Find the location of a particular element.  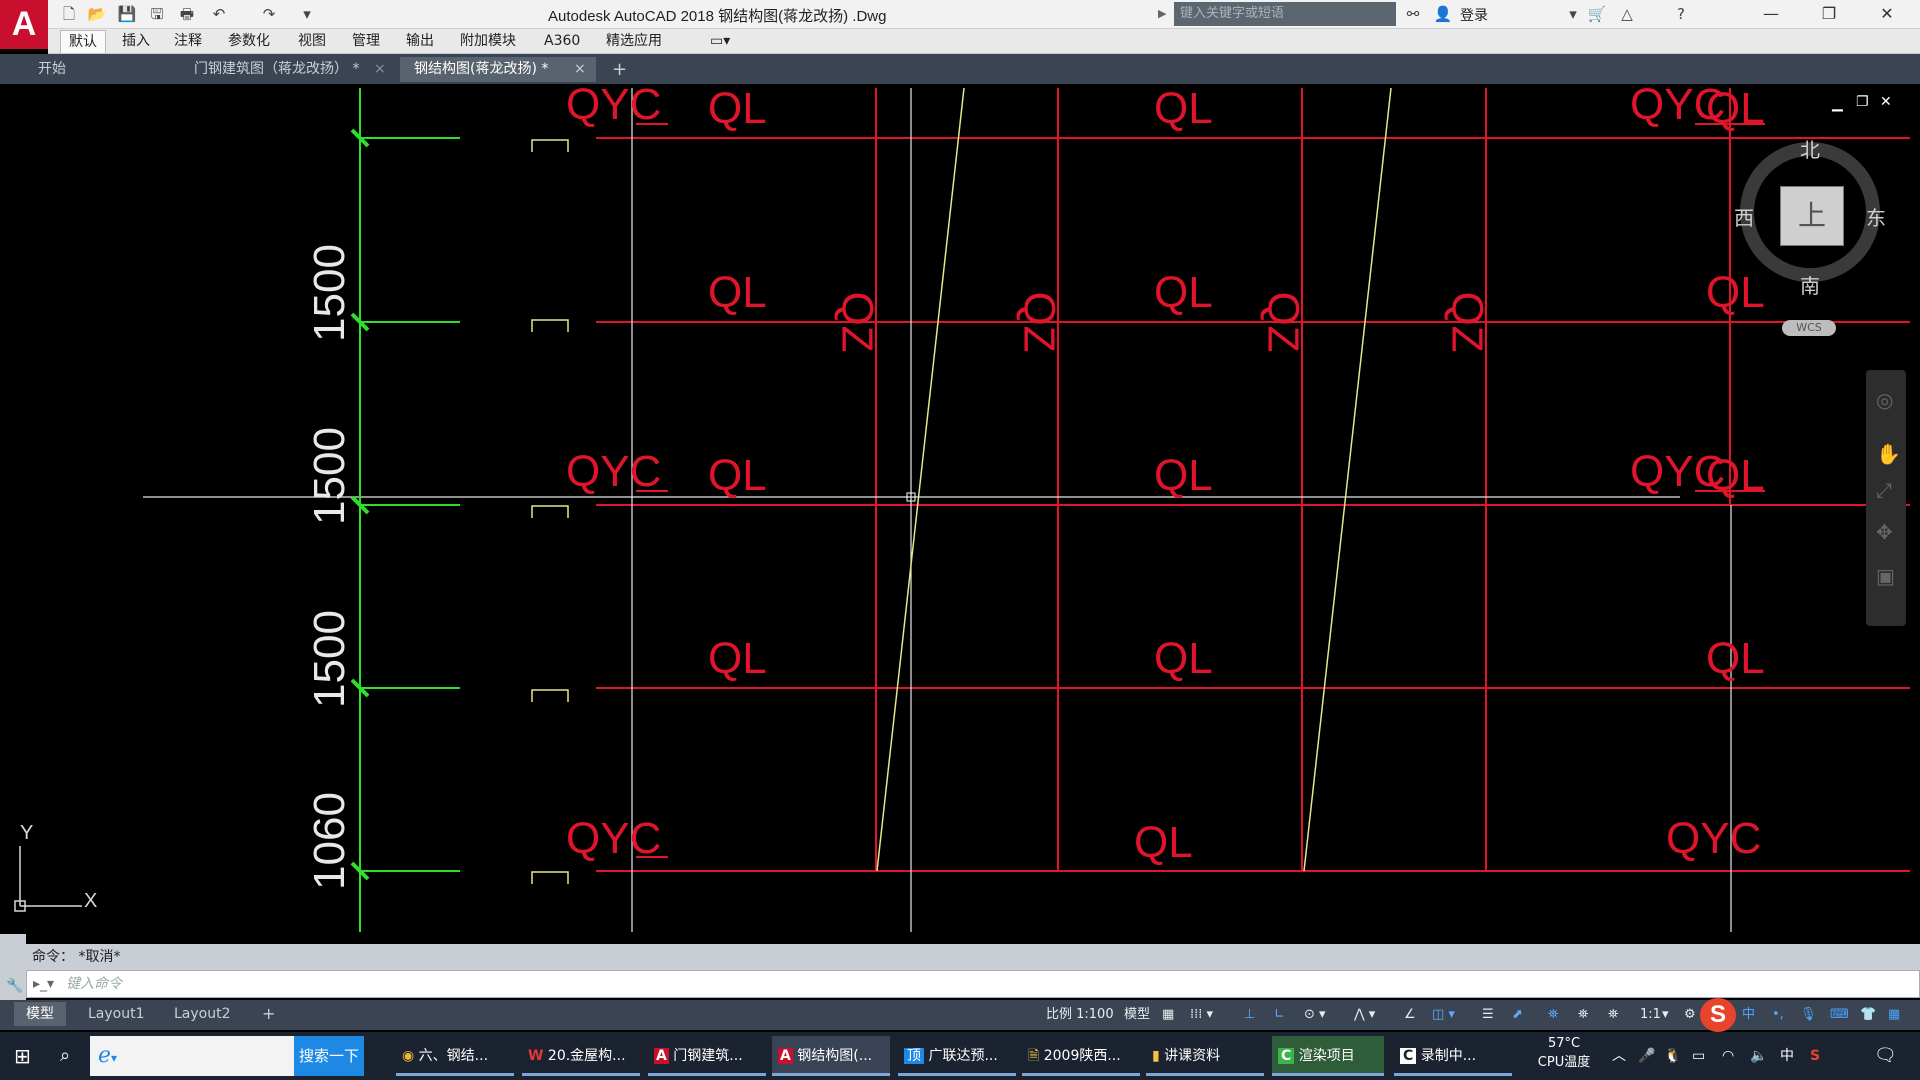

search-button: 搜索一下 is located at coordinates (329, 1056).